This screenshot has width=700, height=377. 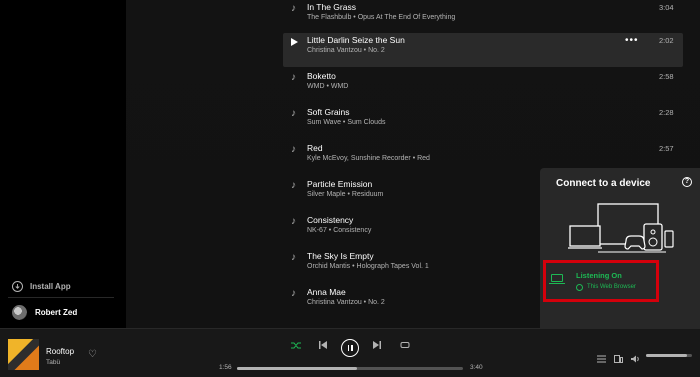 I want to click on track-artist: Sum Wave, so click(x=324, y=122).